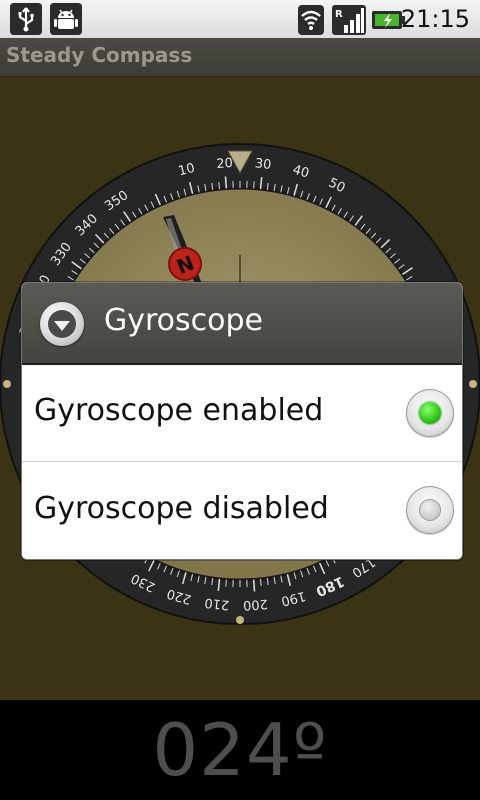 The image size is (480, 800). I want to click on dial-label: 210, so click(217, 604).